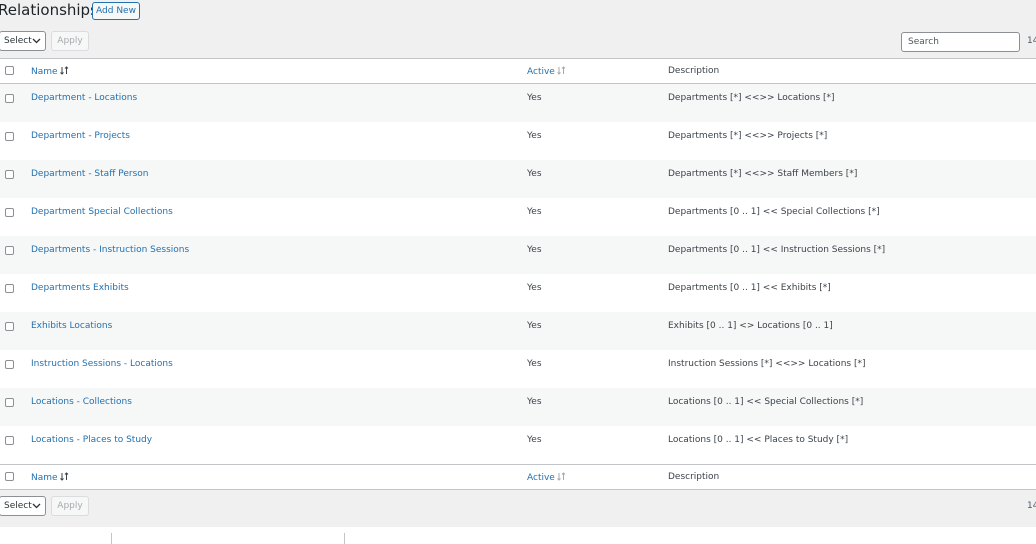  What do you see at coordinates (1031, 506) in the screenshot?
I see `item-count-bottom: 14` at bounding box center [1031, 506].